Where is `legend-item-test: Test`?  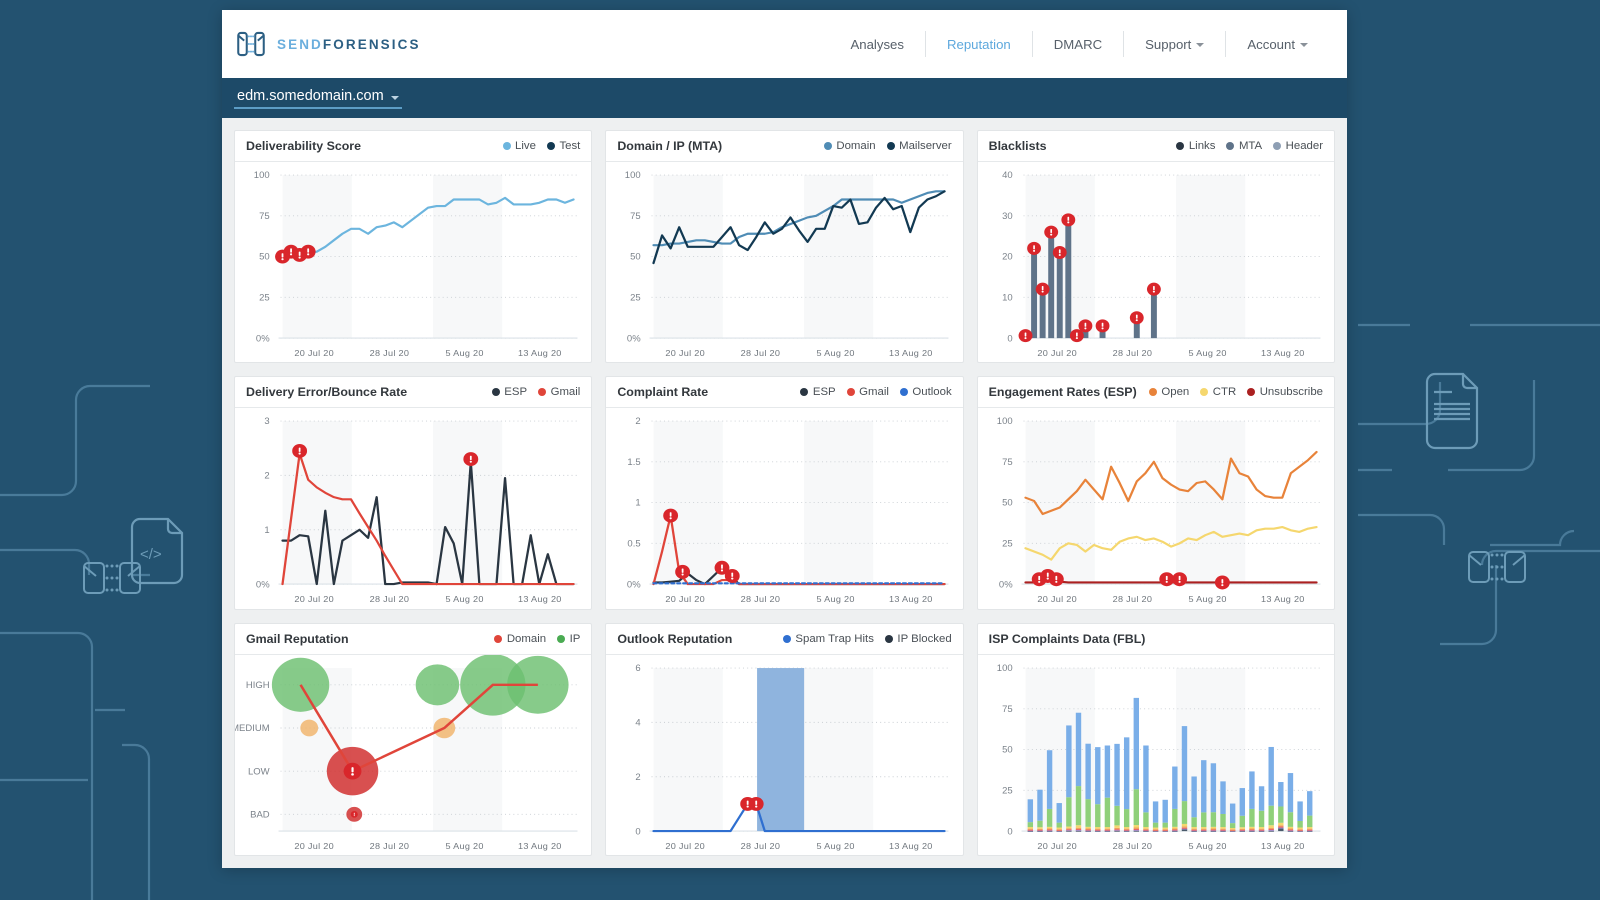 legend-item-test: Test is located at coordinates (563, 146).